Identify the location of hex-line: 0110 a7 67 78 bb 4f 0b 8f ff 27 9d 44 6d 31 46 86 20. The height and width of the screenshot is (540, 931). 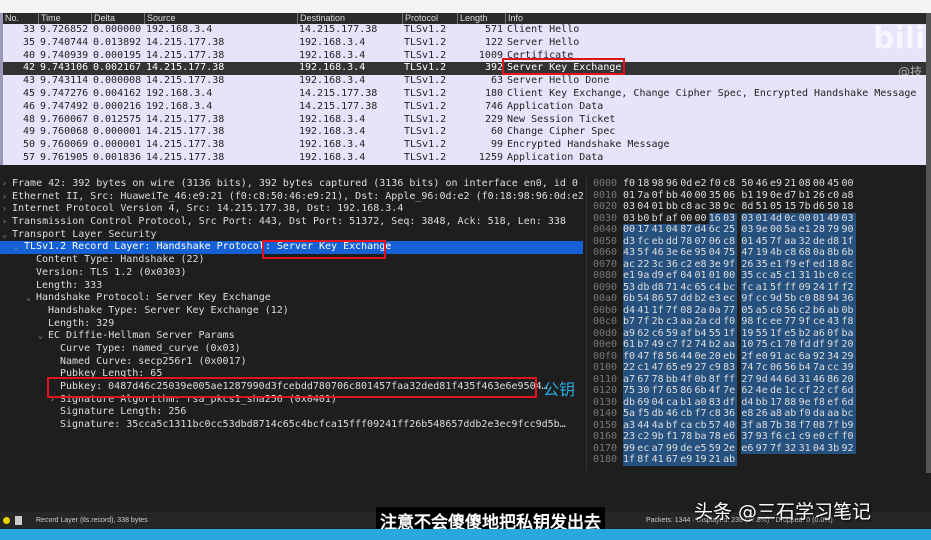
(756, 379).